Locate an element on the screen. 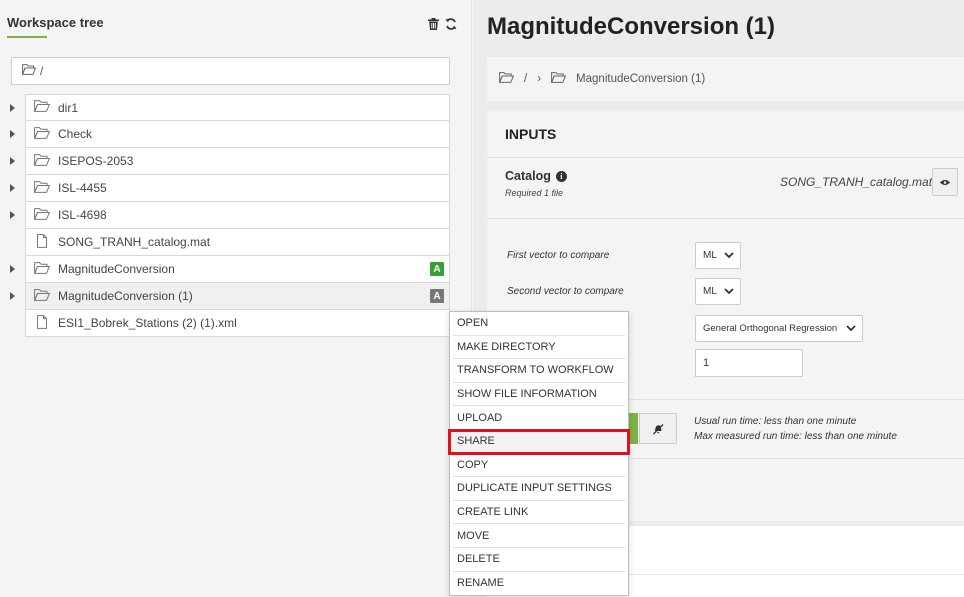 The height and width of the screenshot is (597, 964). menu-item-duplicate-input-settings: DUPLICATE INPUT SETTINGS is located at coordinates (539, 489).